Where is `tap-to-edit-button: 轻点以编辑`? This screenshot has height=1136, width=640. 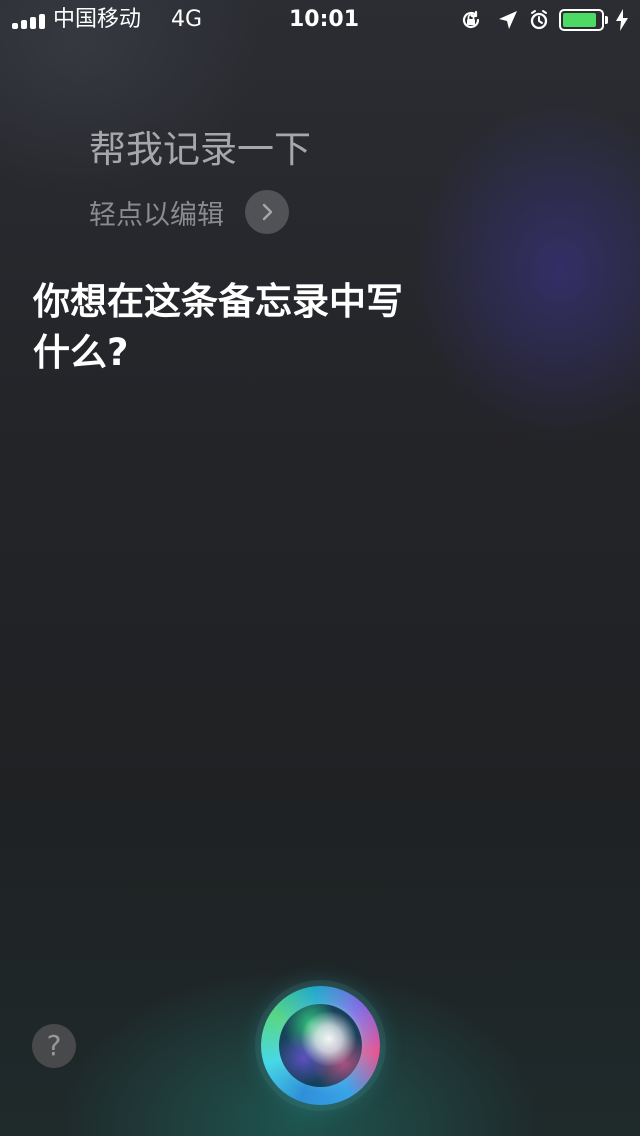 tap-to-edit-button: 轻点以编辑 is located at coordinates (189, 212).